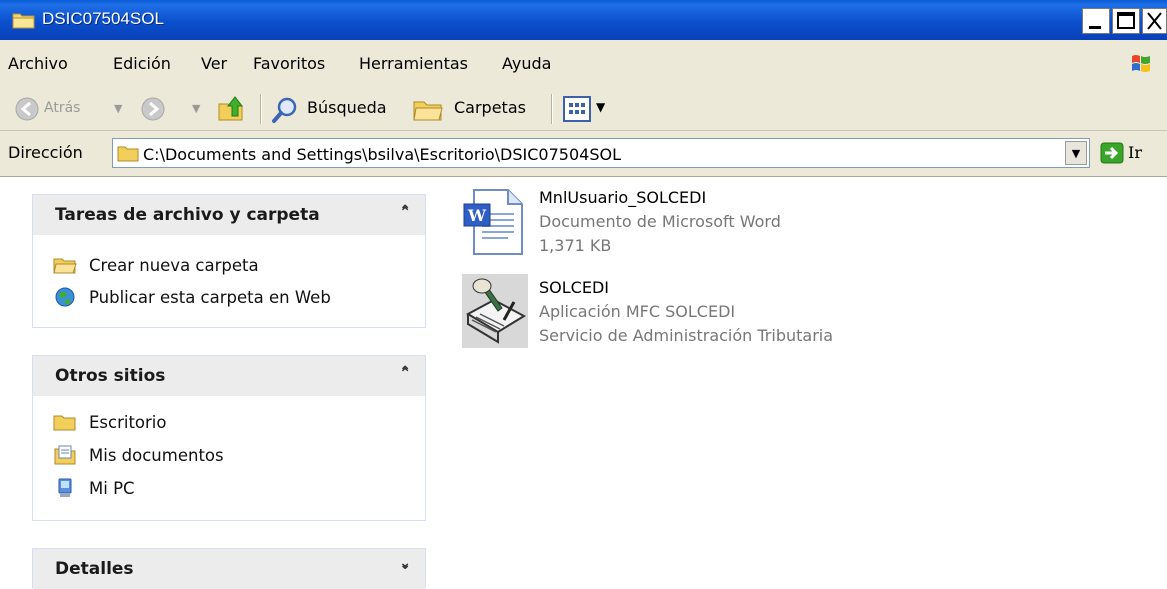 The image size is (1167, 589). What do you see at coordinates (142, 63) in the screenshot?
I see `menu-edicion: Edición` at bounding box center [142, 63].